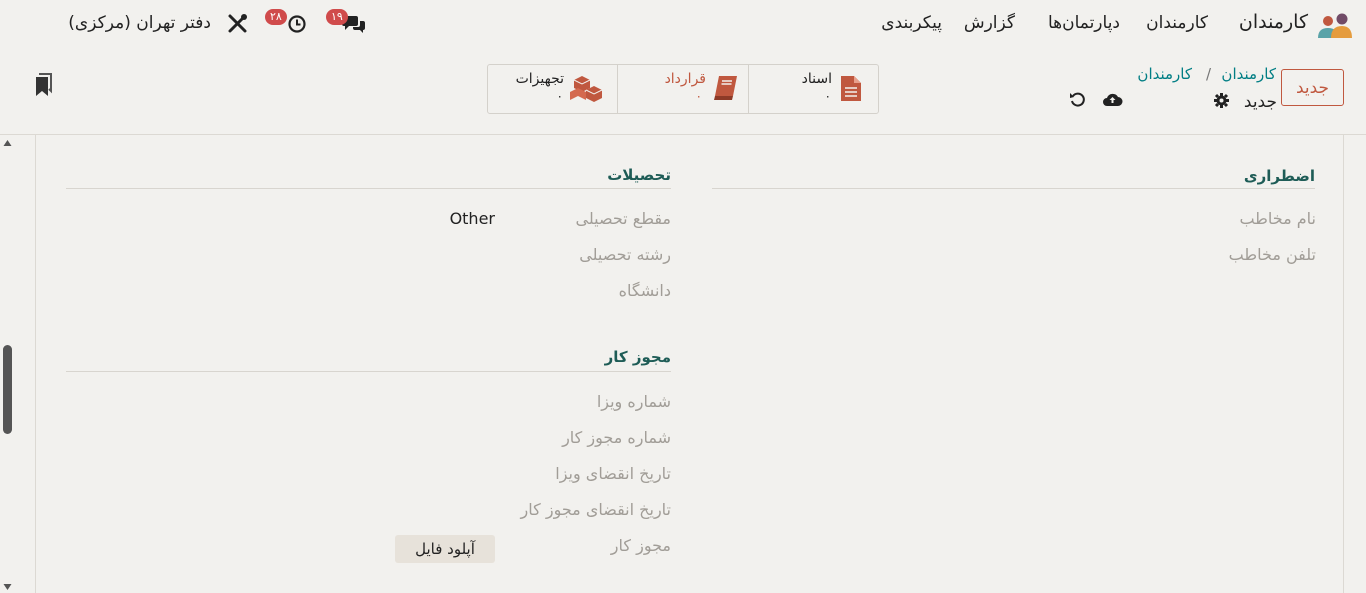 Image resolution: width=1366 pixels, height=593 pixels. What do you see at coordinates (1177, 23) in the screenshot?
I see `menu-employees: کارمندان` at bounding box center [1177, 23].